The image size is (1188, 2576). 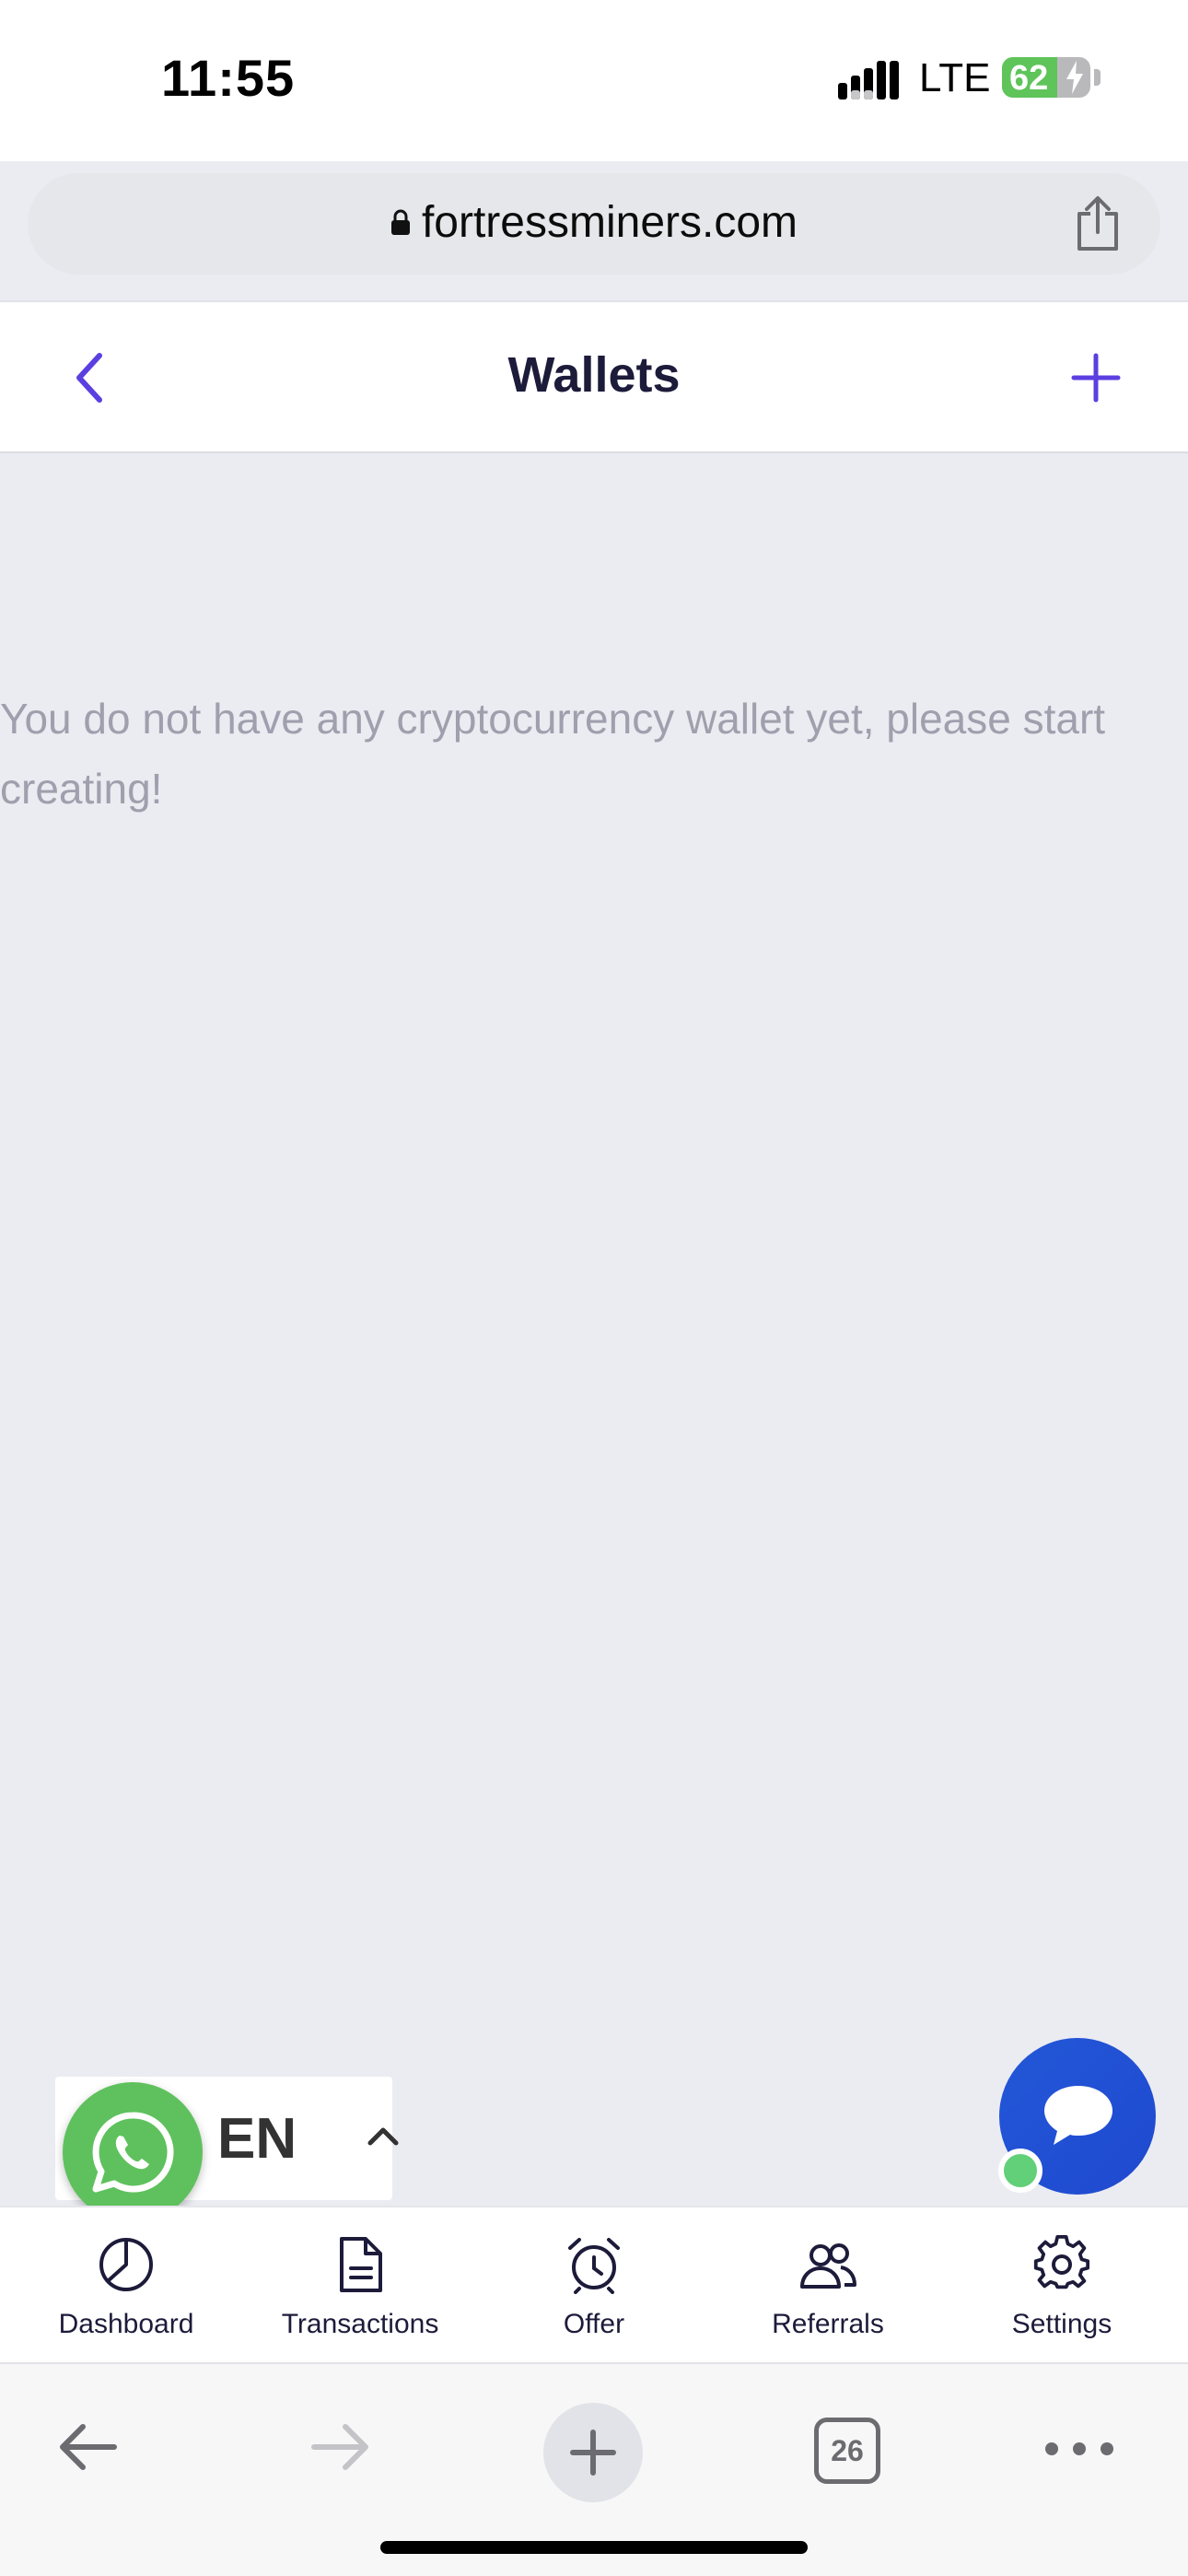 What do you see at coordinates (869, 80) in the screenshot?
I see `cellular-signal-icon` at bounding box center [869, 80].